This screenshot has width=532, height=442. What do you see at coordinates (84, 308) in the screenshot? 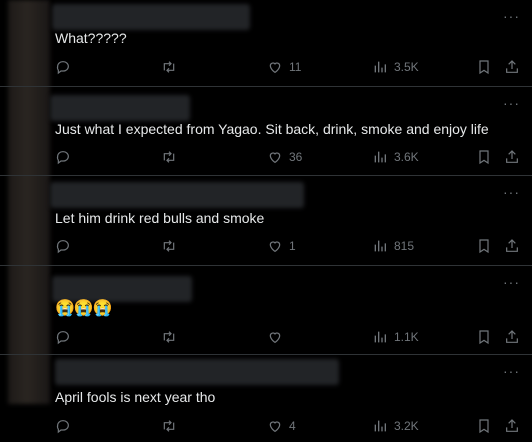
I see `tweet-text: 😭😭😭` at bounding box center [84, 308].